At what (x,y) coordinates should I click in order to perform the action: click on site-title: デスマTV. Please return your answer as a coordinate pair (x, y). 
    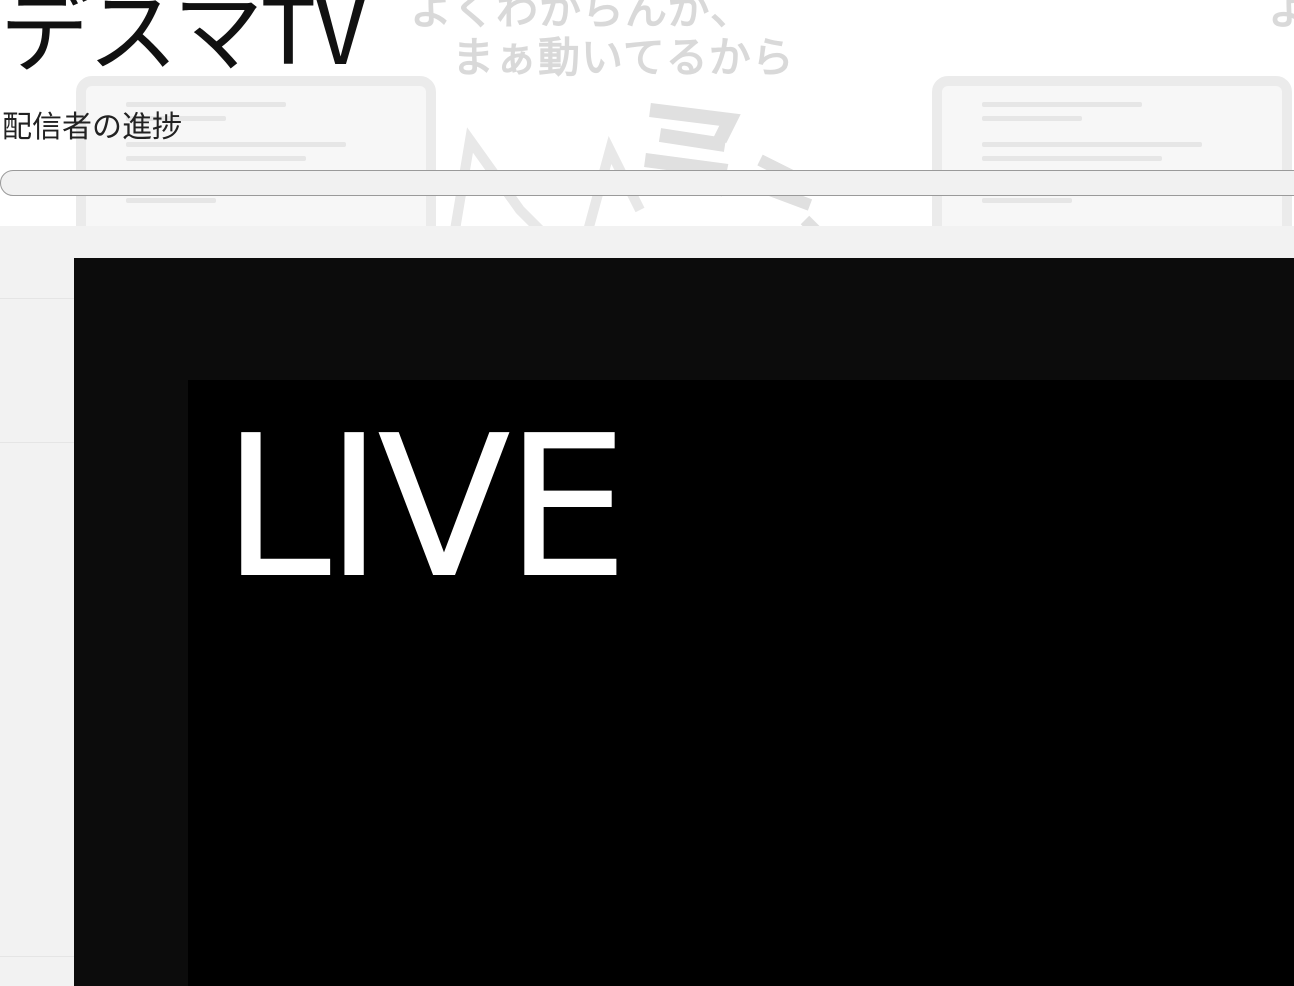
    Looking at the image, I should click on (184, 43).